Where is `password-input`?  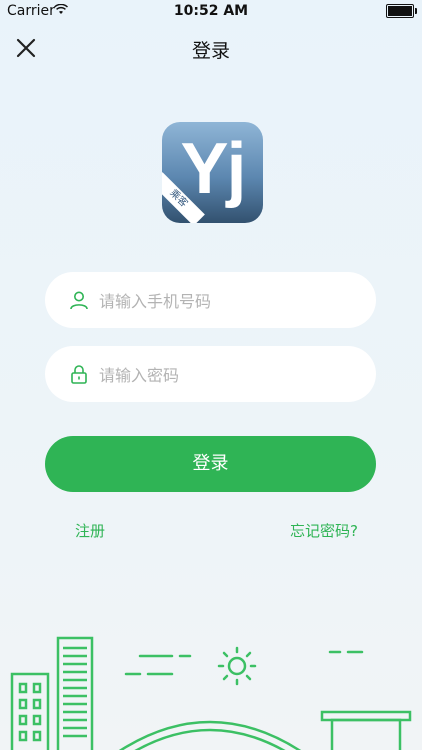 password-input is located at coordinates (229, 375).